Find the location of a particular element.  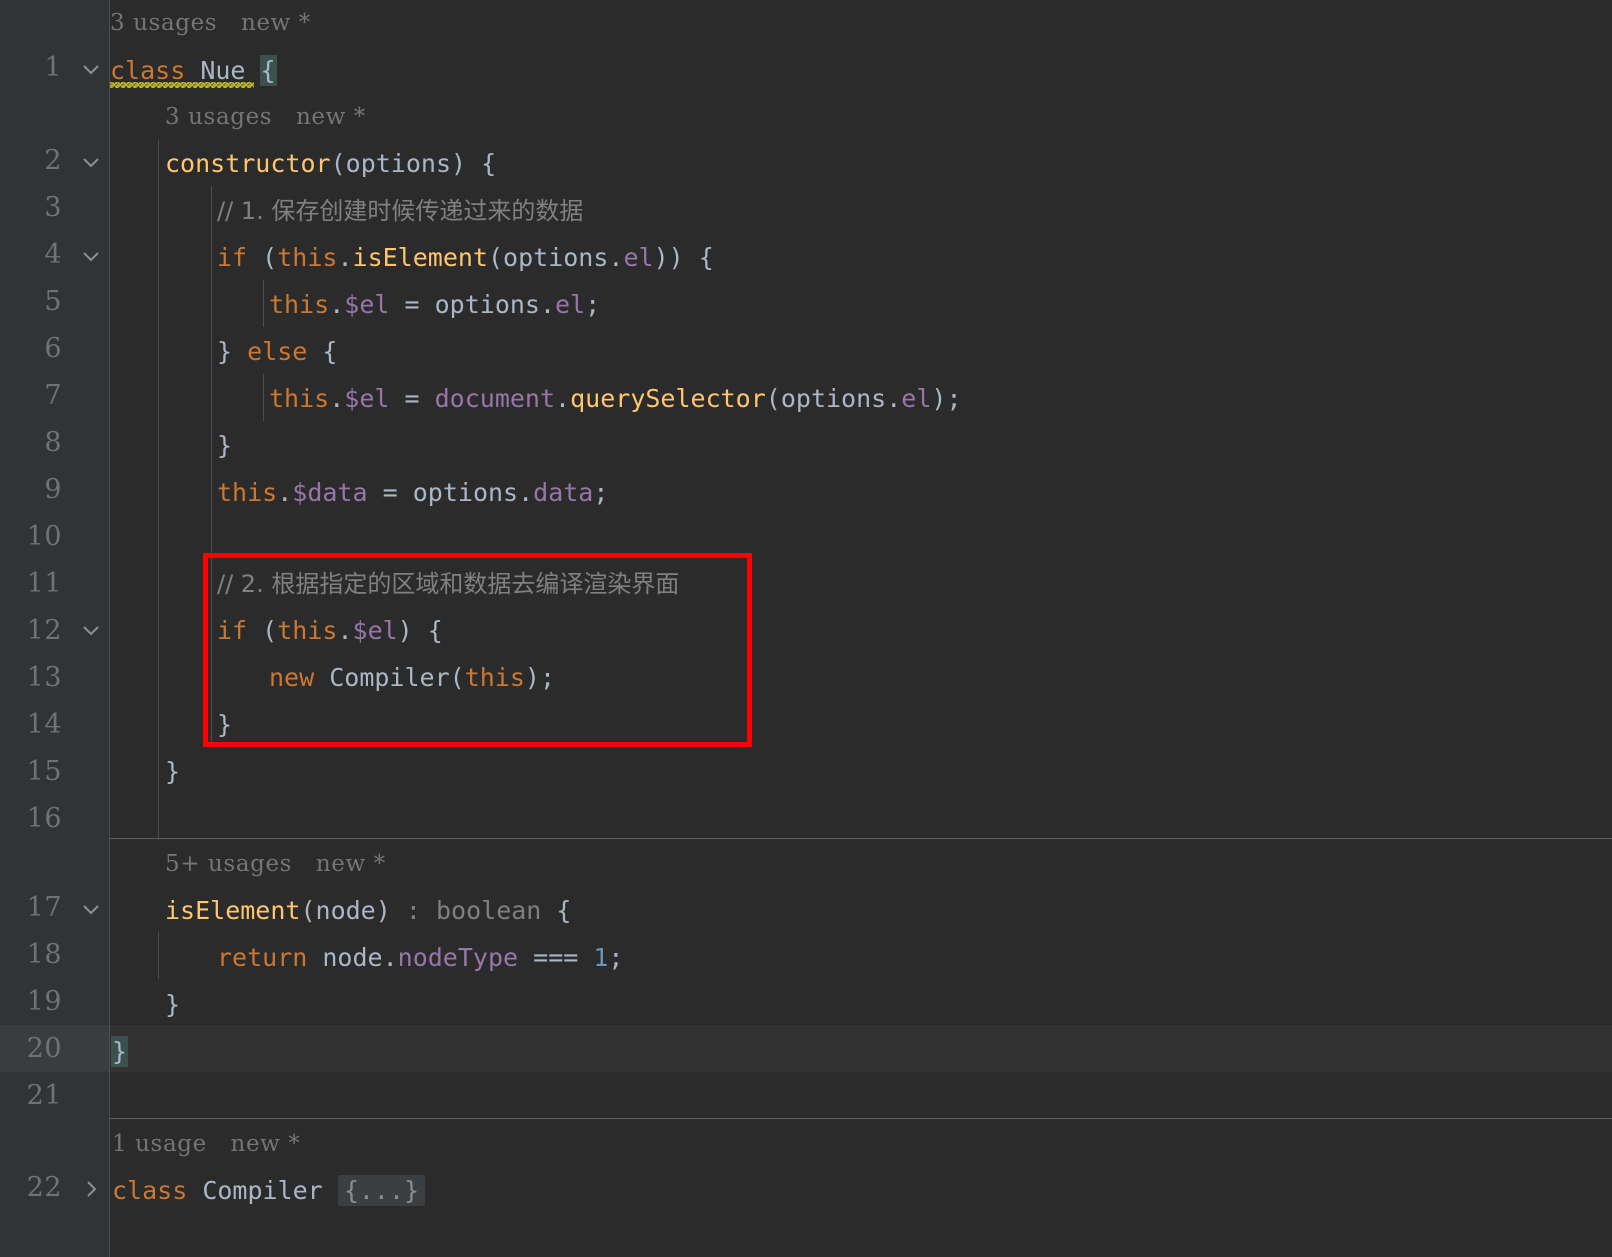

line-number-4: 4 is located at coordinates (31, 255).